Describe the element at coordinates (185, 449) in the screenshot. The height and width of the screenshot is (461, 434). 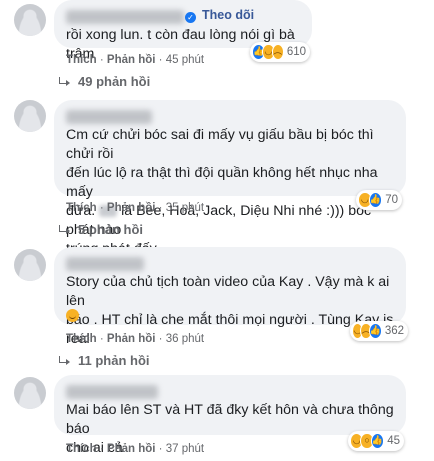
I see `timestamp: 37 phút` at that location.